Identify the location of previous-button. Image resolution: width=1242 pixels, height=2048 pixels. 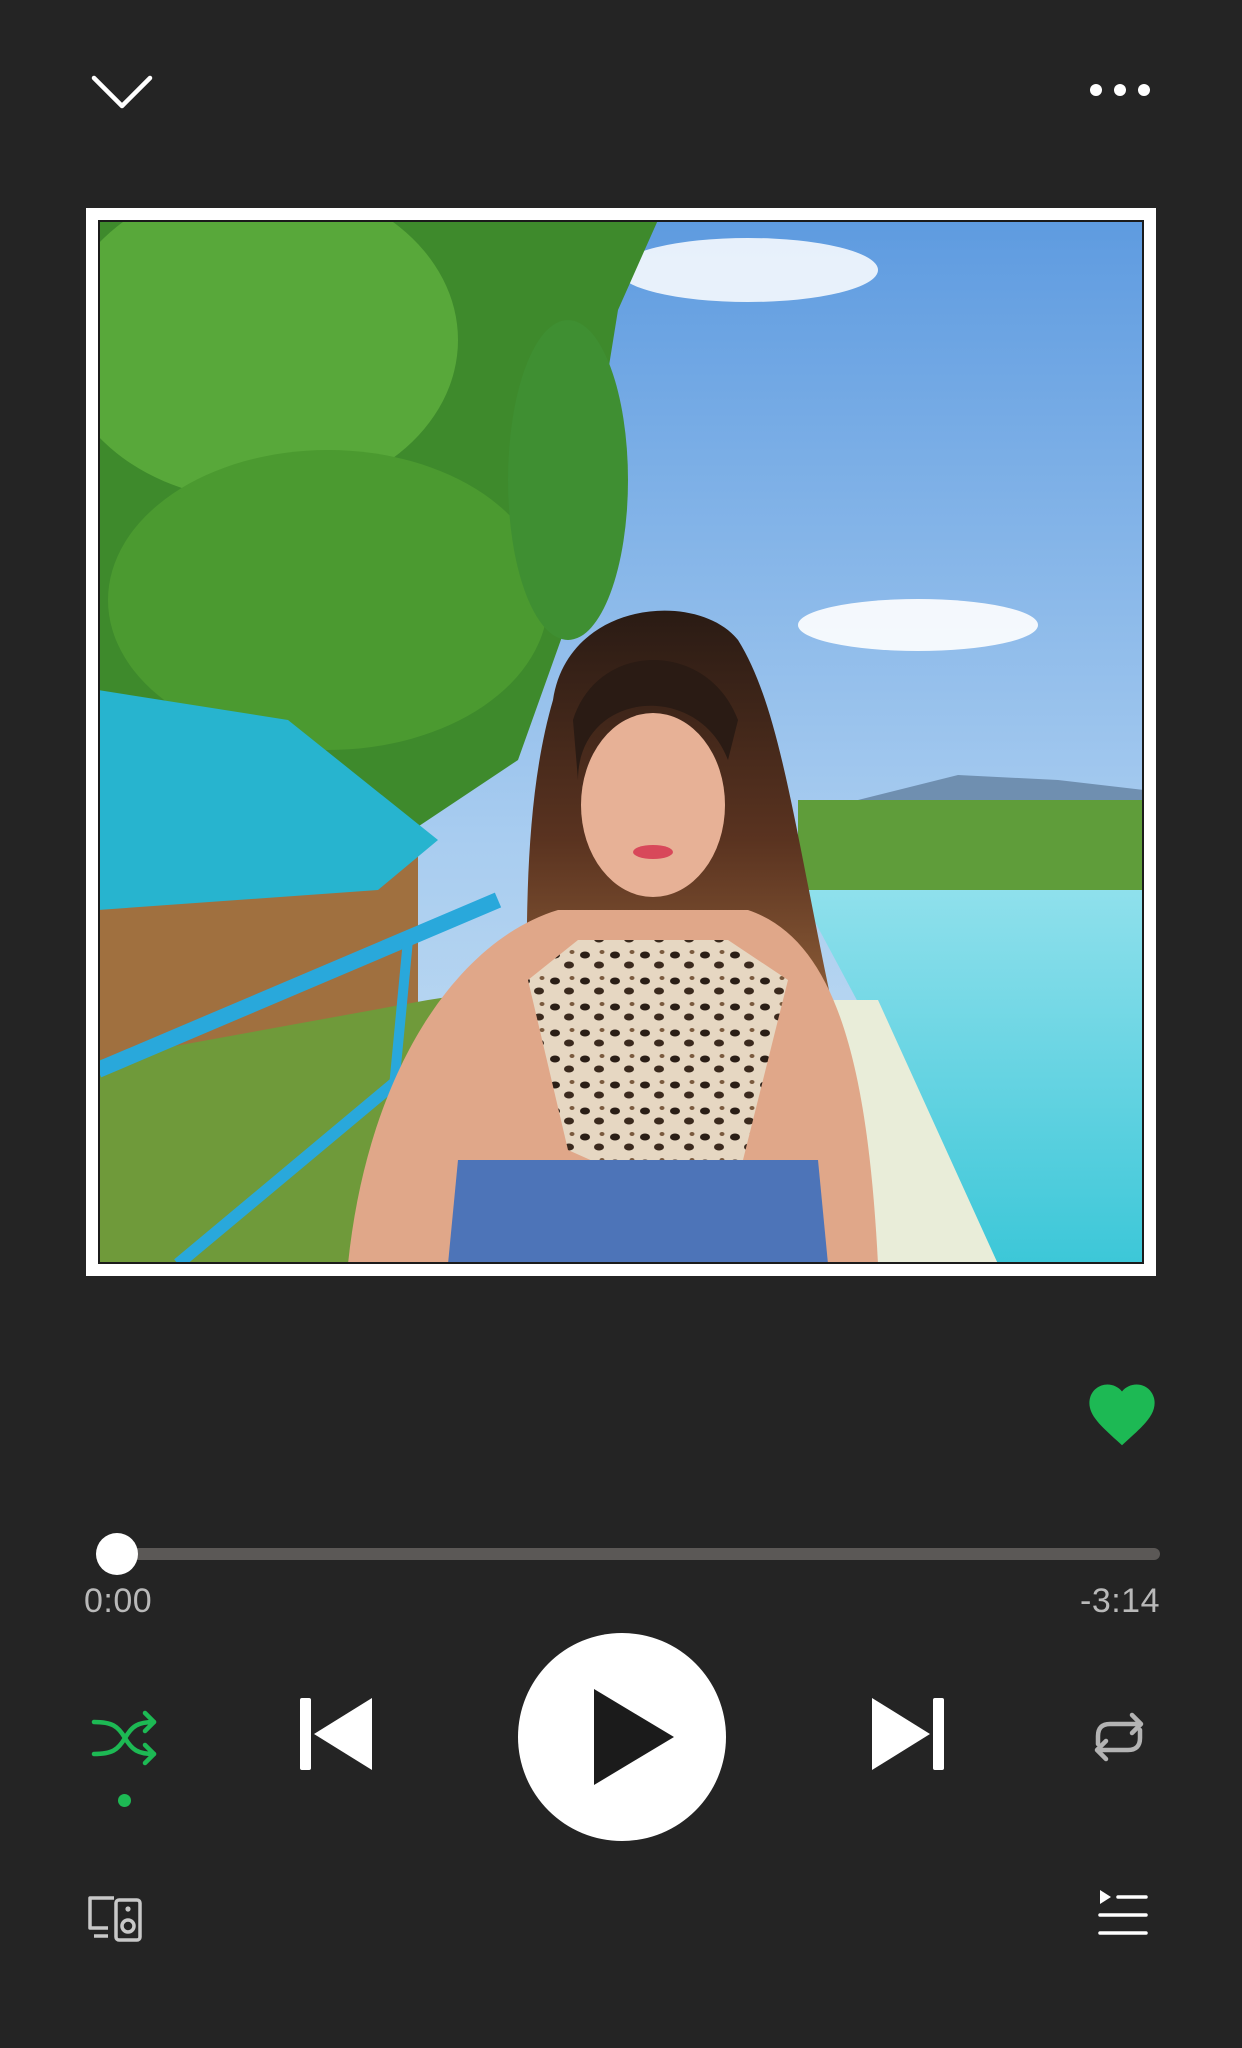
(336, 1734).